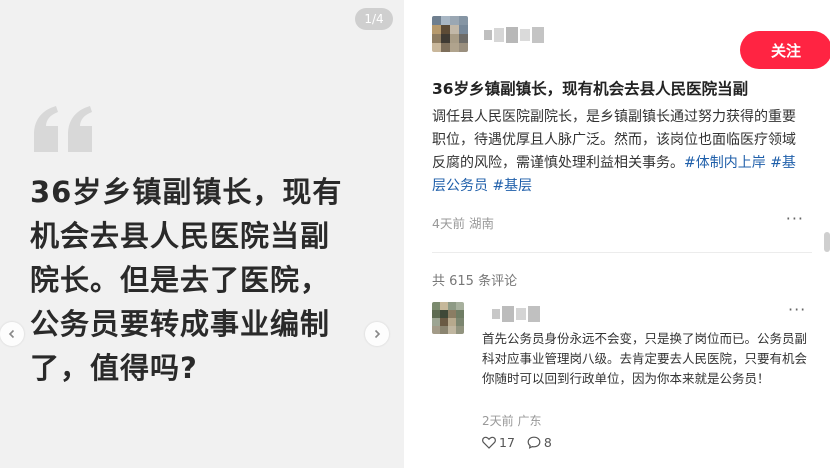 The height and width of the screenshot is (468, 830). I want to click on post-date: 4天前, so click(448, 223).